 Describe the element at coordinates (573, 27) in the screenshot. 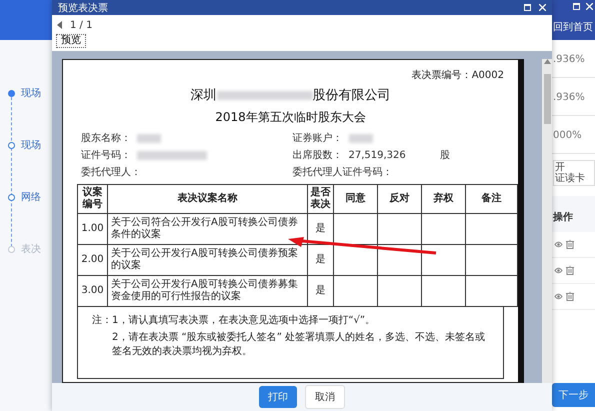

I see `home-link: 回到首页` at that location.